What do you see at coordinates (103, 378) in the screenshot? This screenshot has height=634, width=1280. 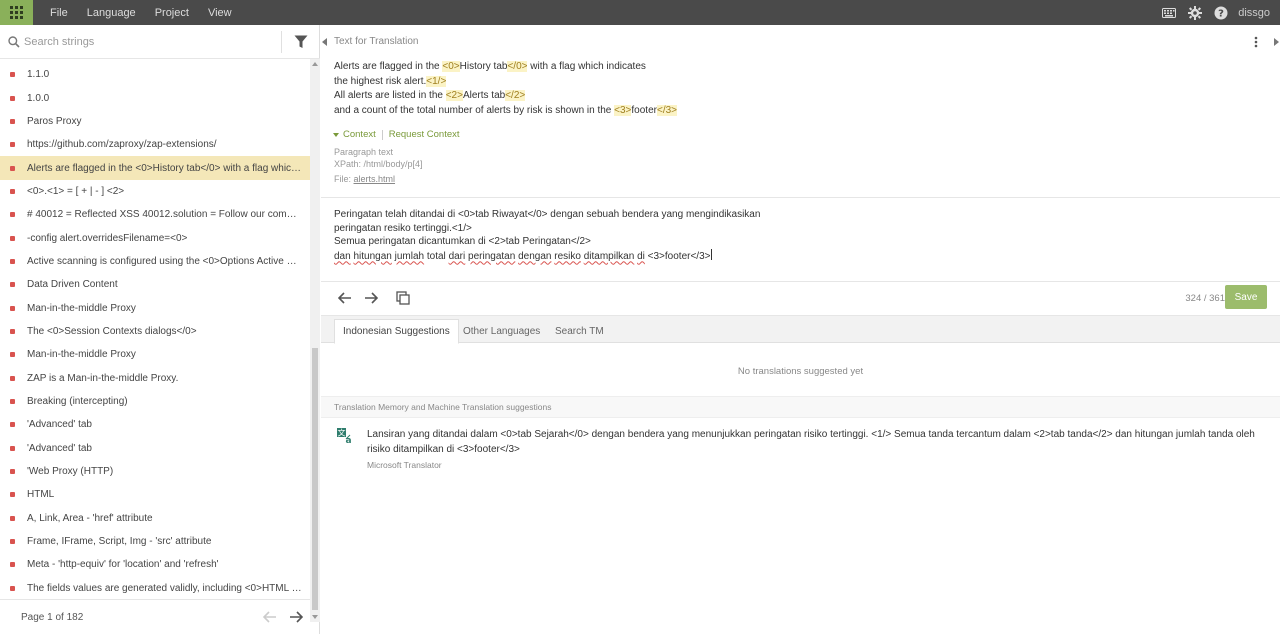 I see `list-item-label: ZAP is a Man-in-the-middle Proxy.` at bounding box center [103, 378].